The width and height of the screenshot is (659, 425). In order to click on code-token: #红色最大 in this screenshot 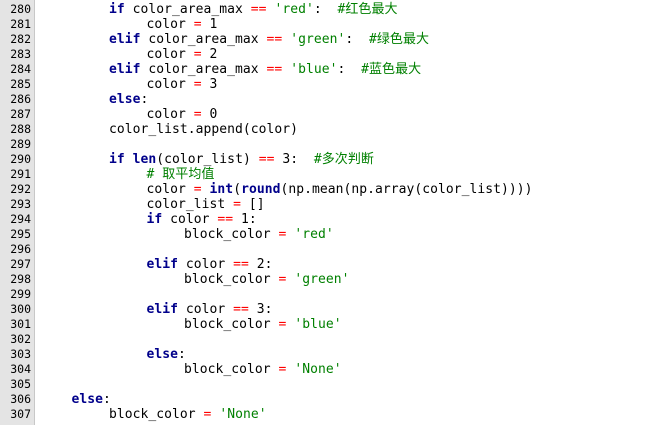, I will do `click(367, 9)`.